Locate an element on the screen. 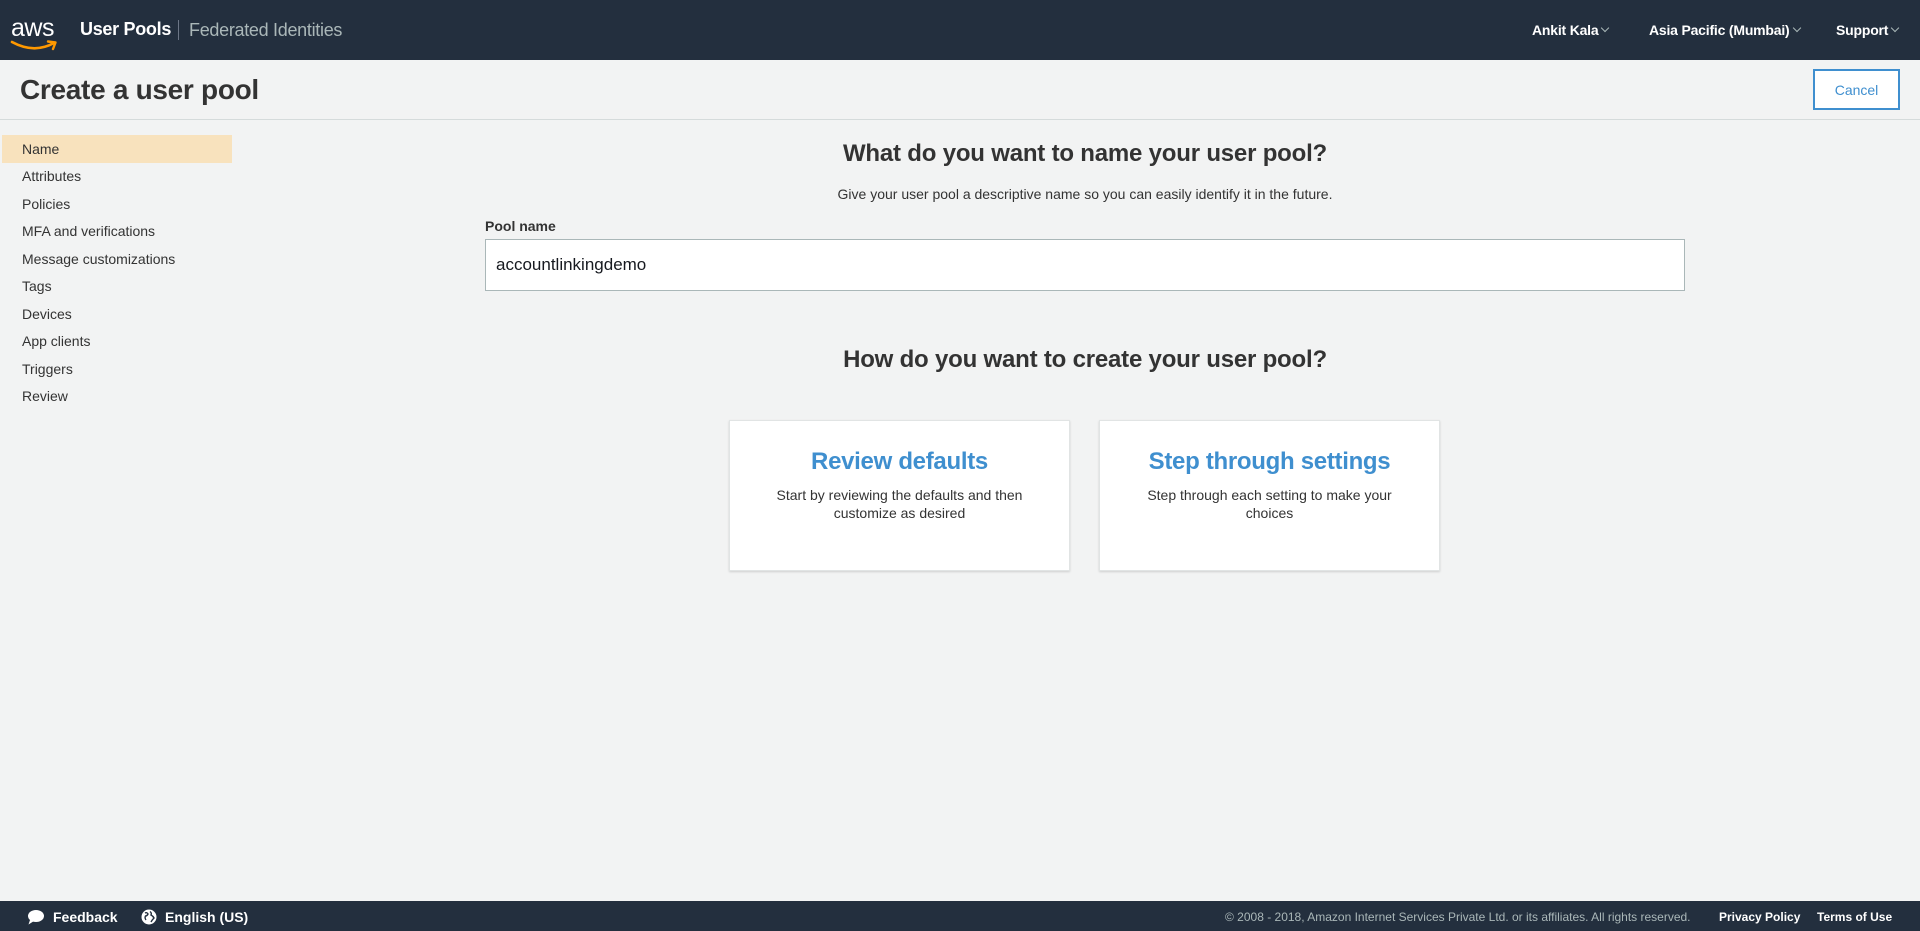  aws-smile-icon is located at coordinates (33, 45).